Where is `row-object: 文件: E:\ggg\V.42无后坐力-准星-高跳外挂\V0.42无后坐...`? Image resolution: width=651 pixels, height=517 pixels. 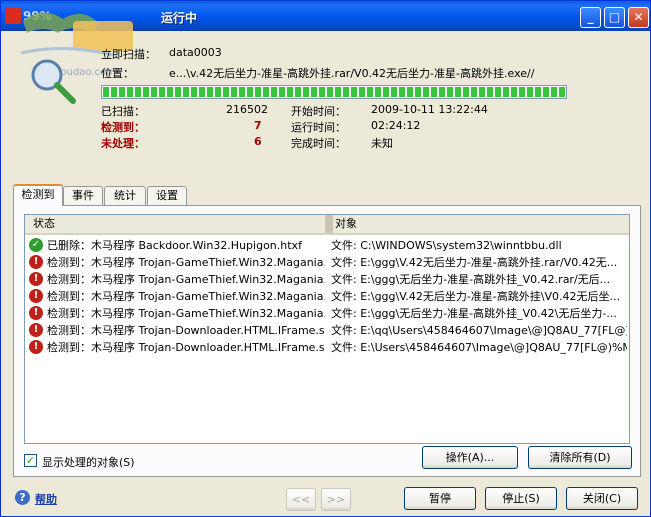
row-object: 文件: E:\ggg\V.42无后坐力-准星-高跳外挂\V0.42无后坐... is located at coordinates (475, 296).